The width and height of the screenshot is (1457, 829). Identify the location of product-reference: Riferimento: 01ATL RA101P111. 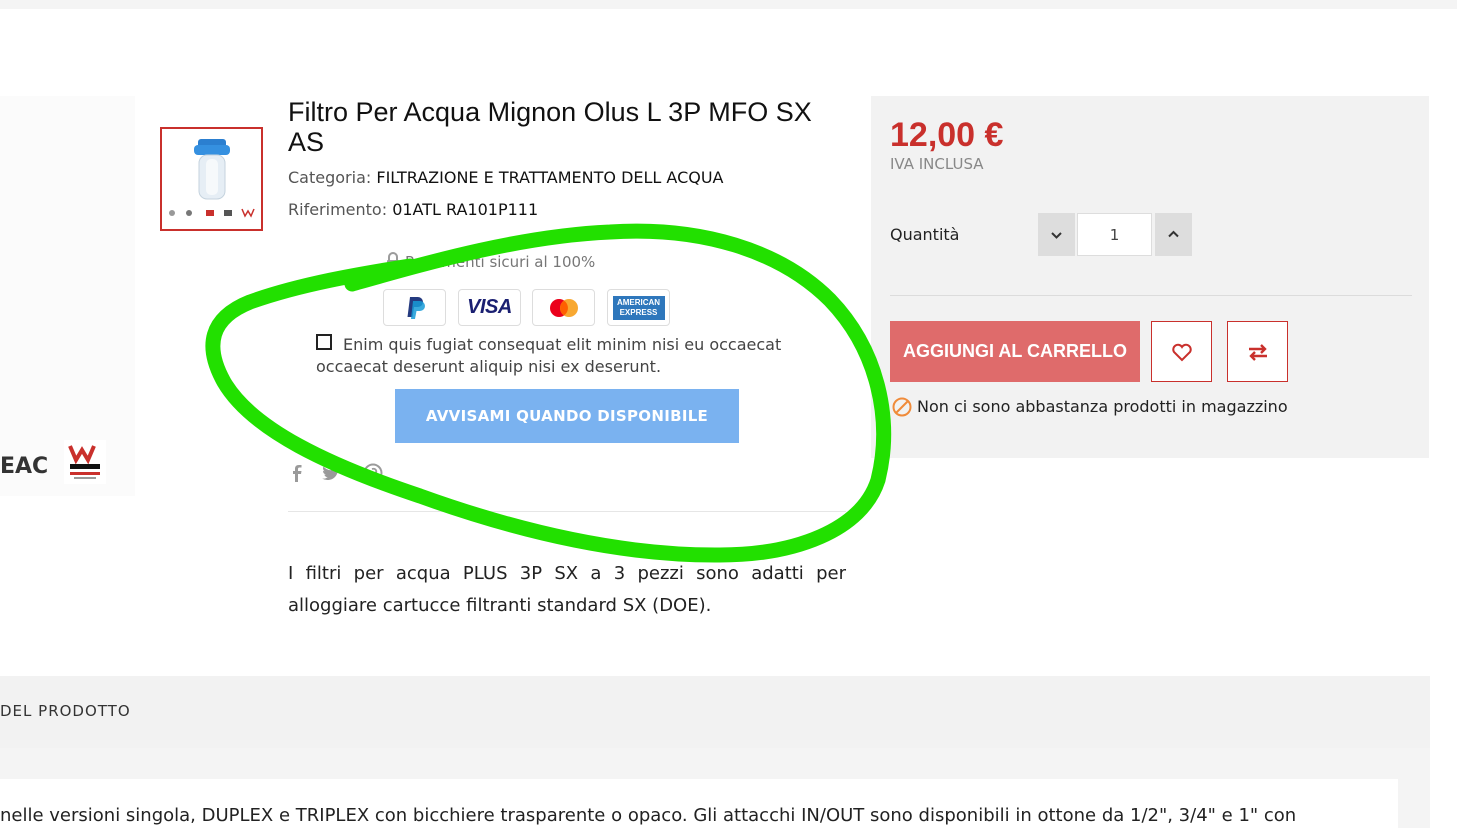
(413, 209).